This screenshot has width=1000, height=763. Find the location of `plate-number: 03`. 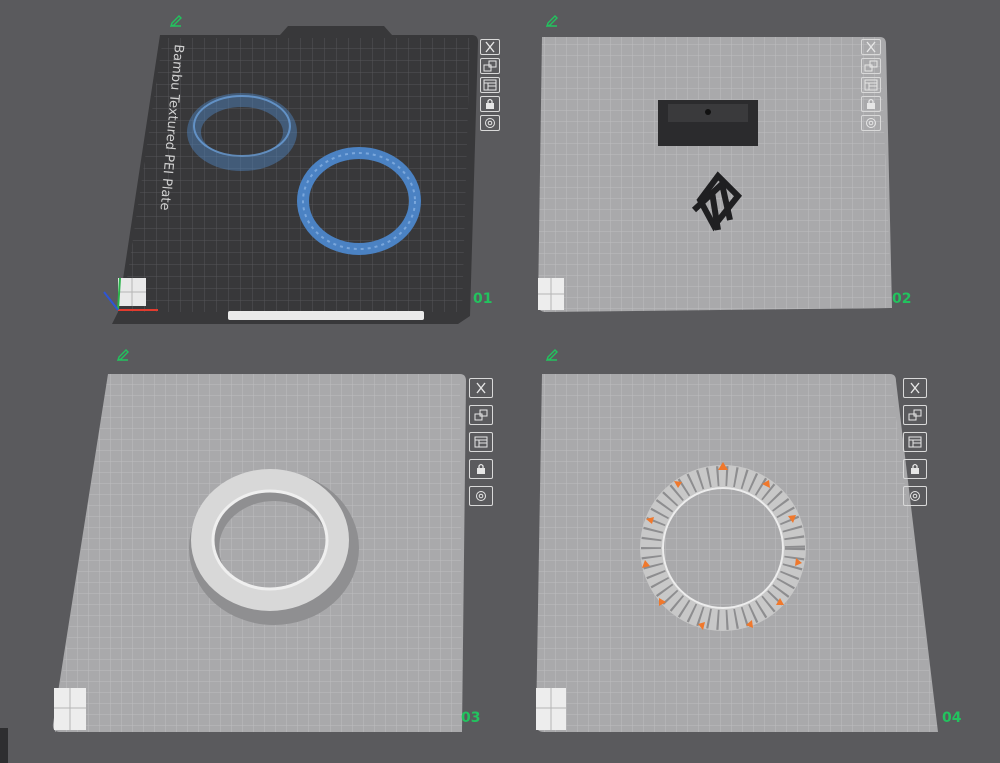

plate-number: 03 is located at coordinates (471, 718).